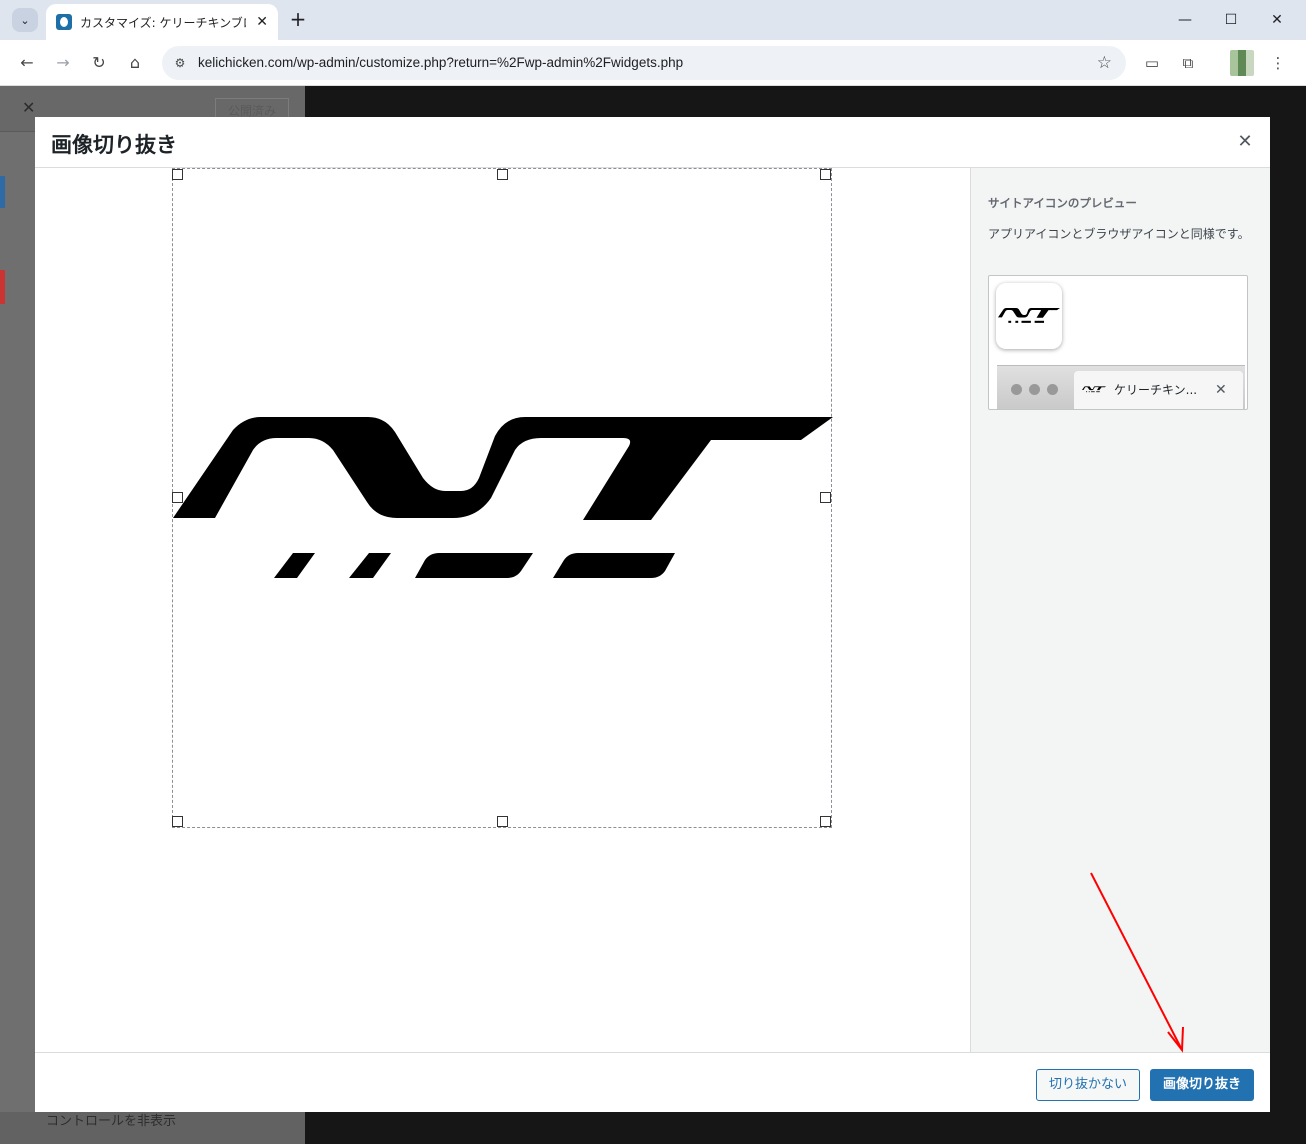 The width and height of the screenshot is (1306, 1144). I want to click on browser-tab-active: カスタマイズ: ケリーチキンブログ | ケリ ✕, so click(162, 22).